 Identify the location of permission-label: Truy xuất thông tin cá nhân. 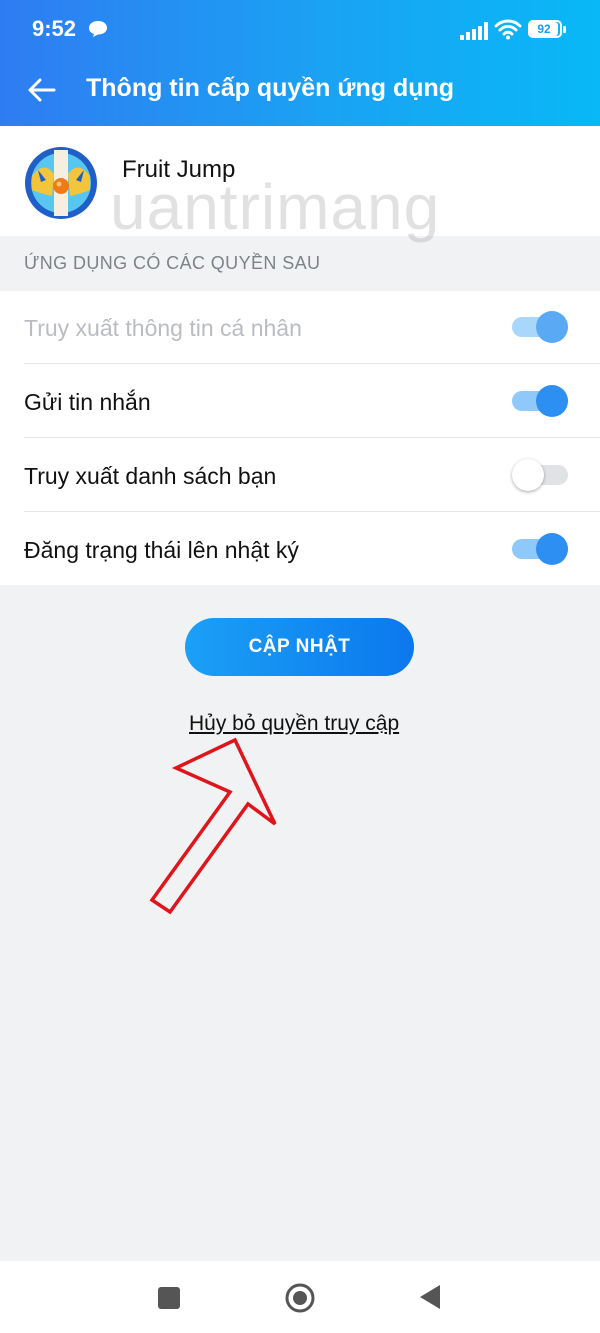
(163, 328).